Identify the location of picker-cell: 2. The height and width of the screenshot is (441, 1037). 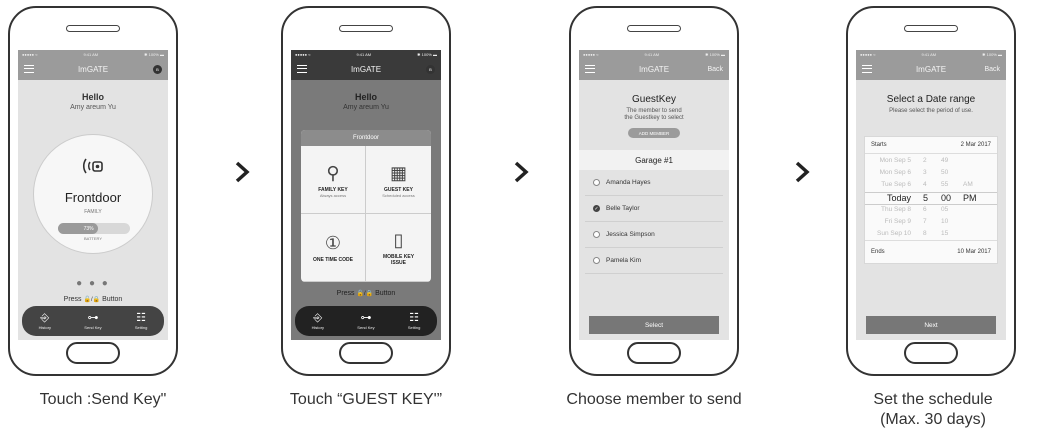
(925, 160).